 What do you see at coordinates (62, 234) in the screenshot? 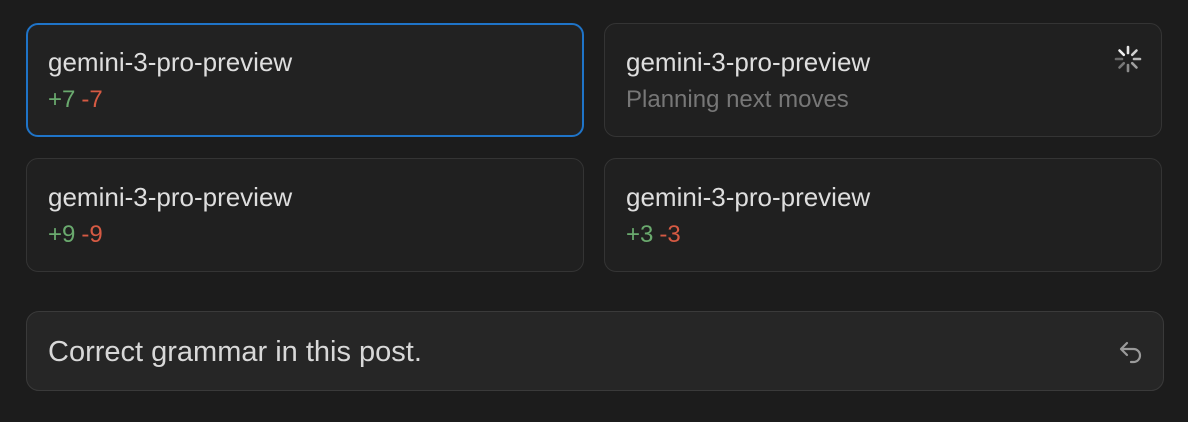
I see `additions-count: +9` at bounding box center [62, 234].